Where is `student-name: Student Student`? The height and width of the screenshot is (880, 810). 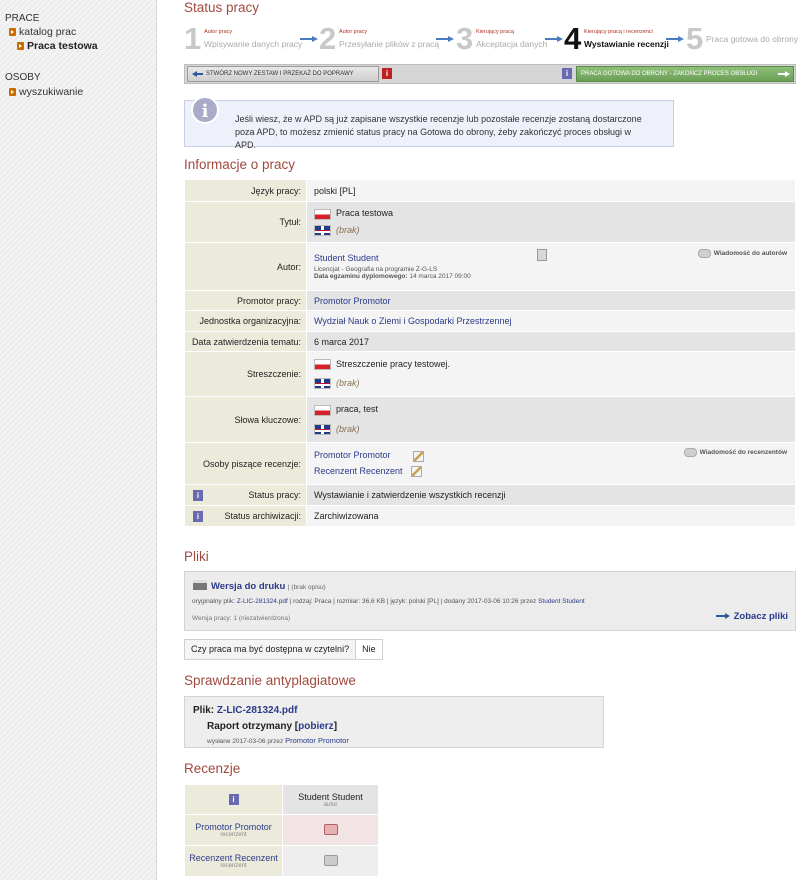
student-name: Student Student is located at coordinates (330, 796).